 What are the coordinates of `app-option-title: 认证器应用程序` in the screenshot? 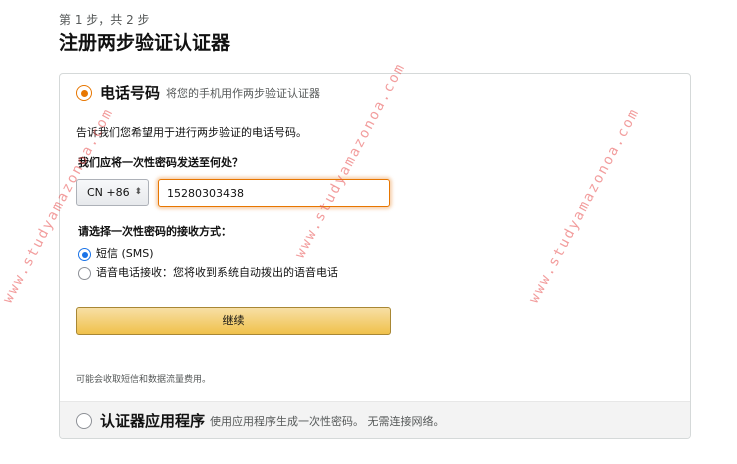 It's located at (152, 421).